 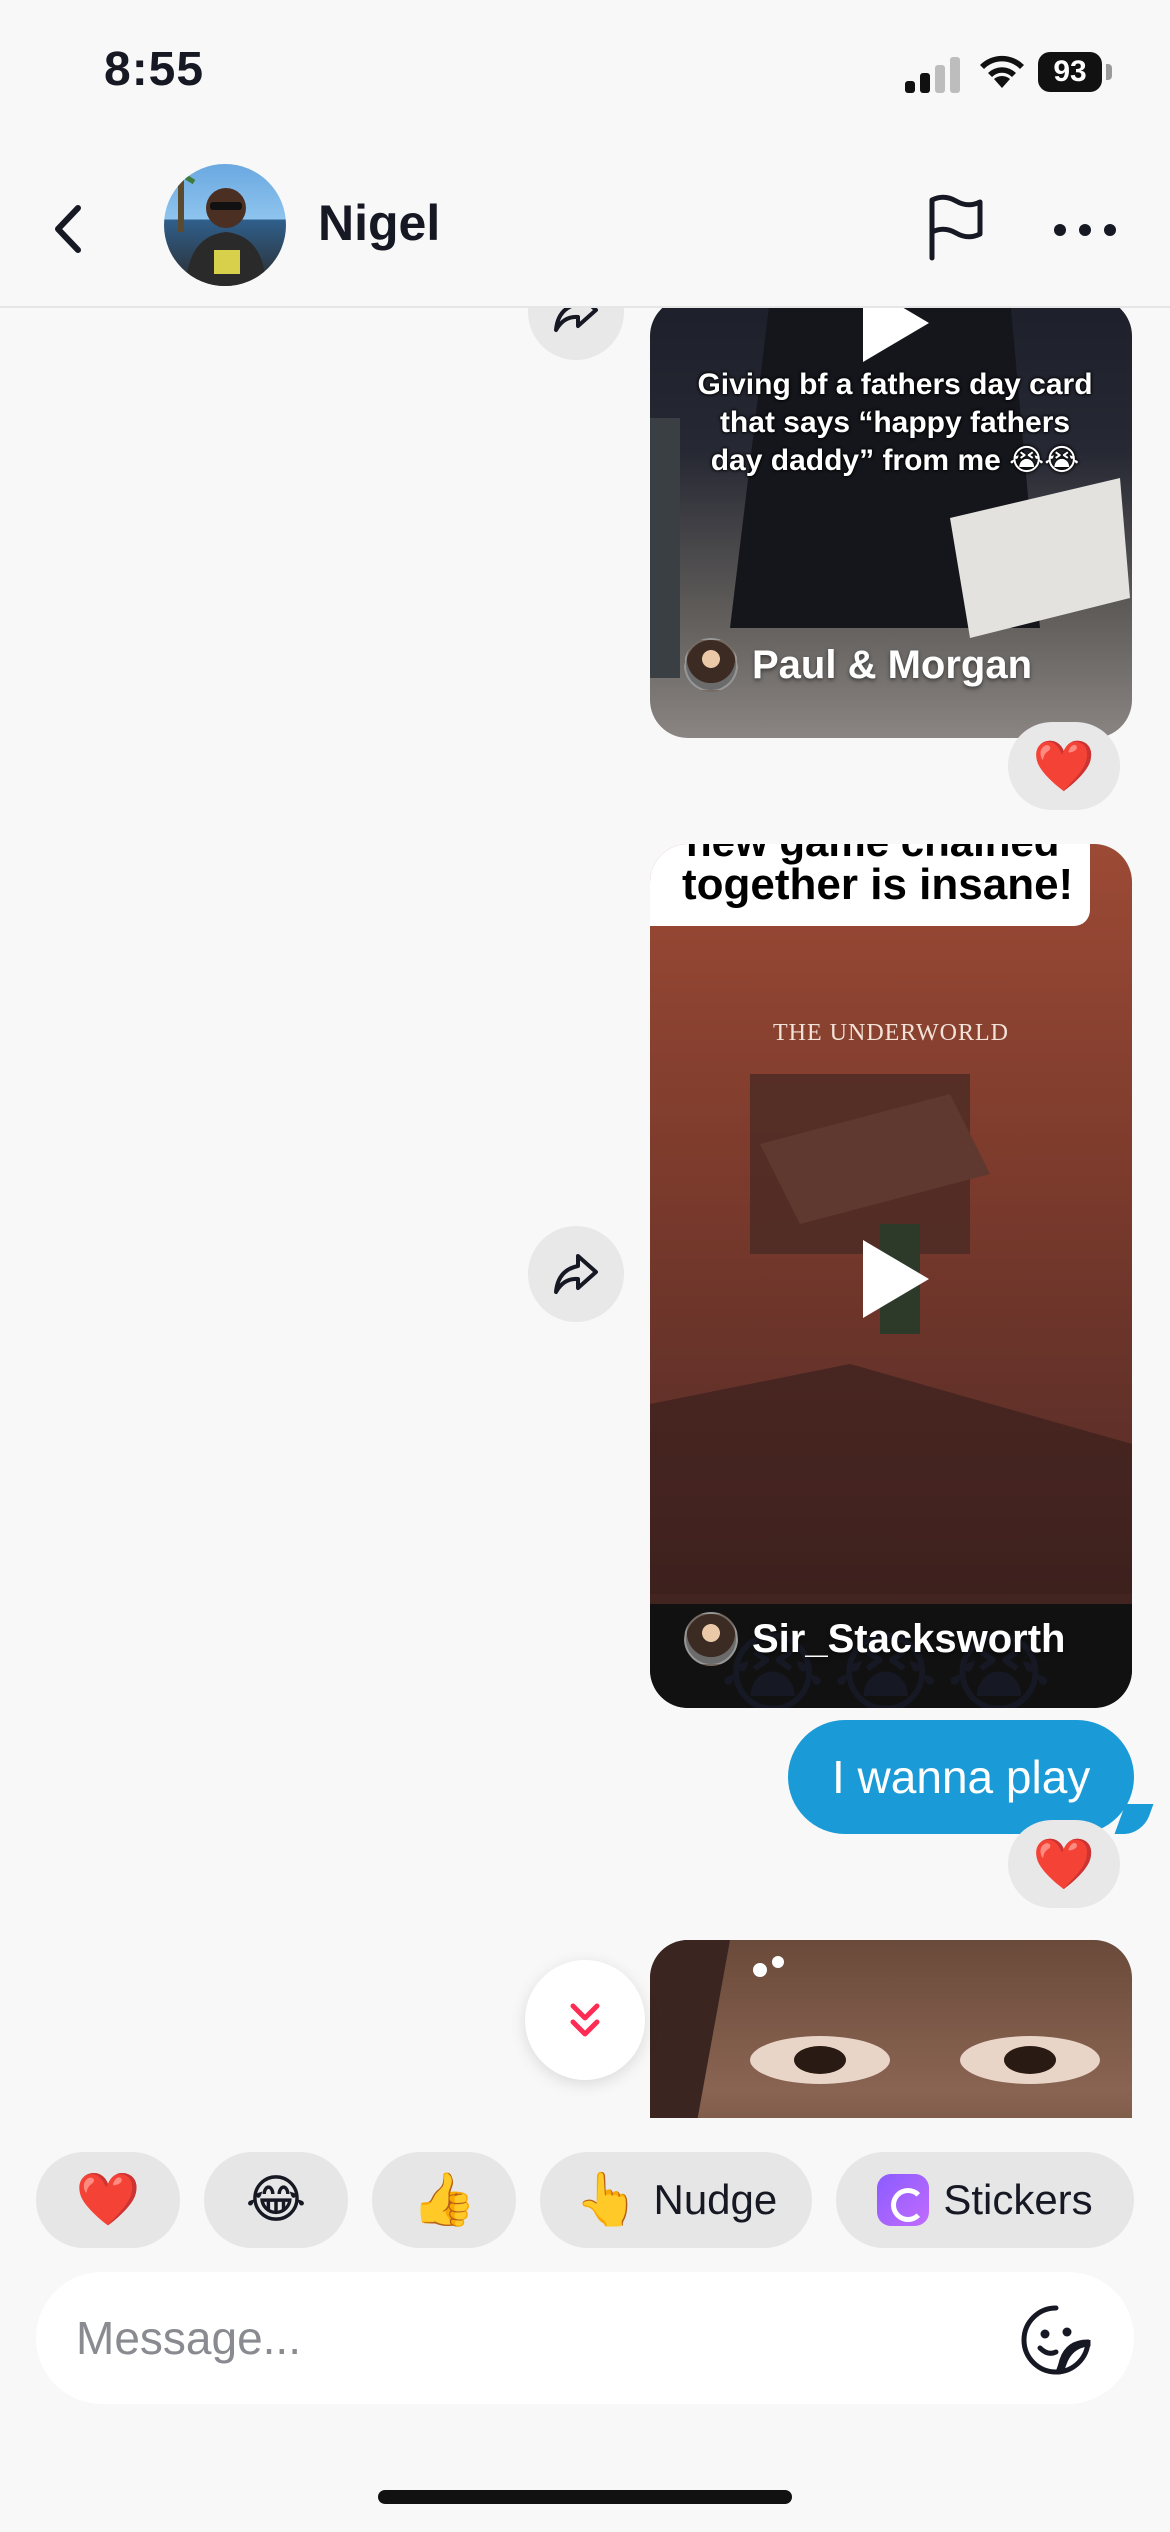 I want to click on heart-icon: ❤️, so click(x=108, y=2200).